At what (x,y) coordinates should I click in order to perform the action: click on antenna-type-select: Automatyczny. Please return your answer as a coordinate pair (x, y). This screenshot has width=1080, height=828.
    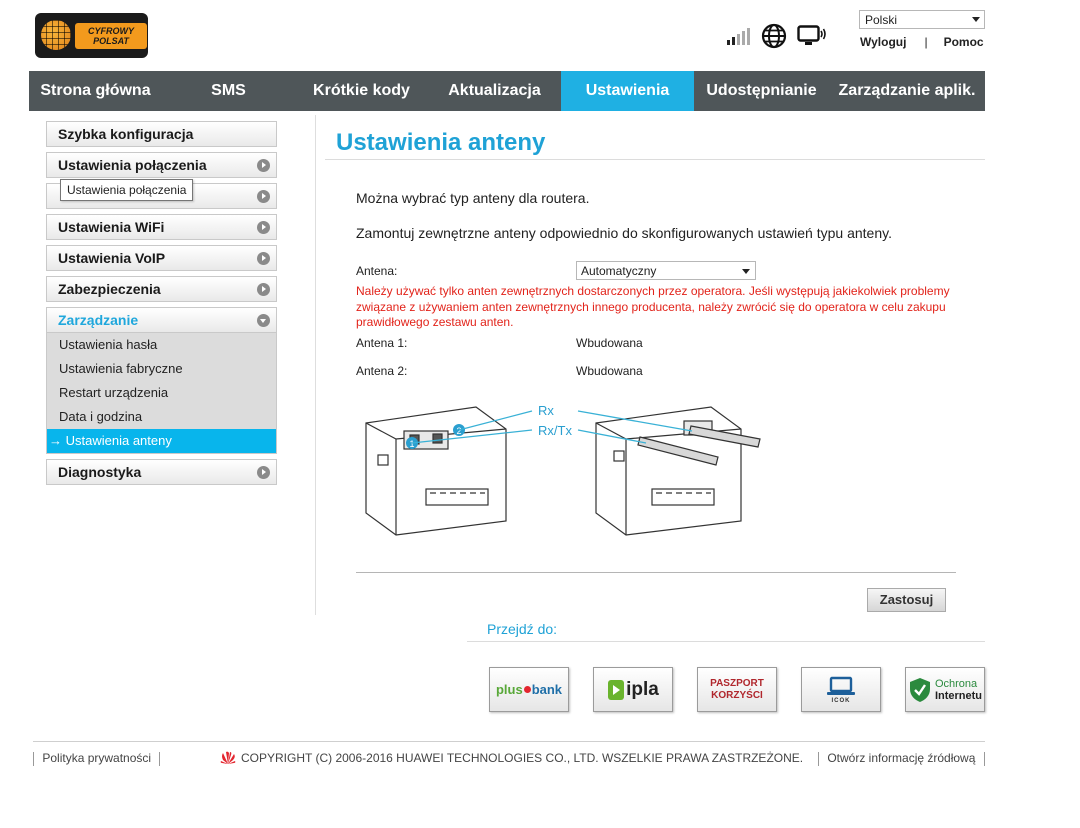
    Looking at the image, I should click on (666, 270).